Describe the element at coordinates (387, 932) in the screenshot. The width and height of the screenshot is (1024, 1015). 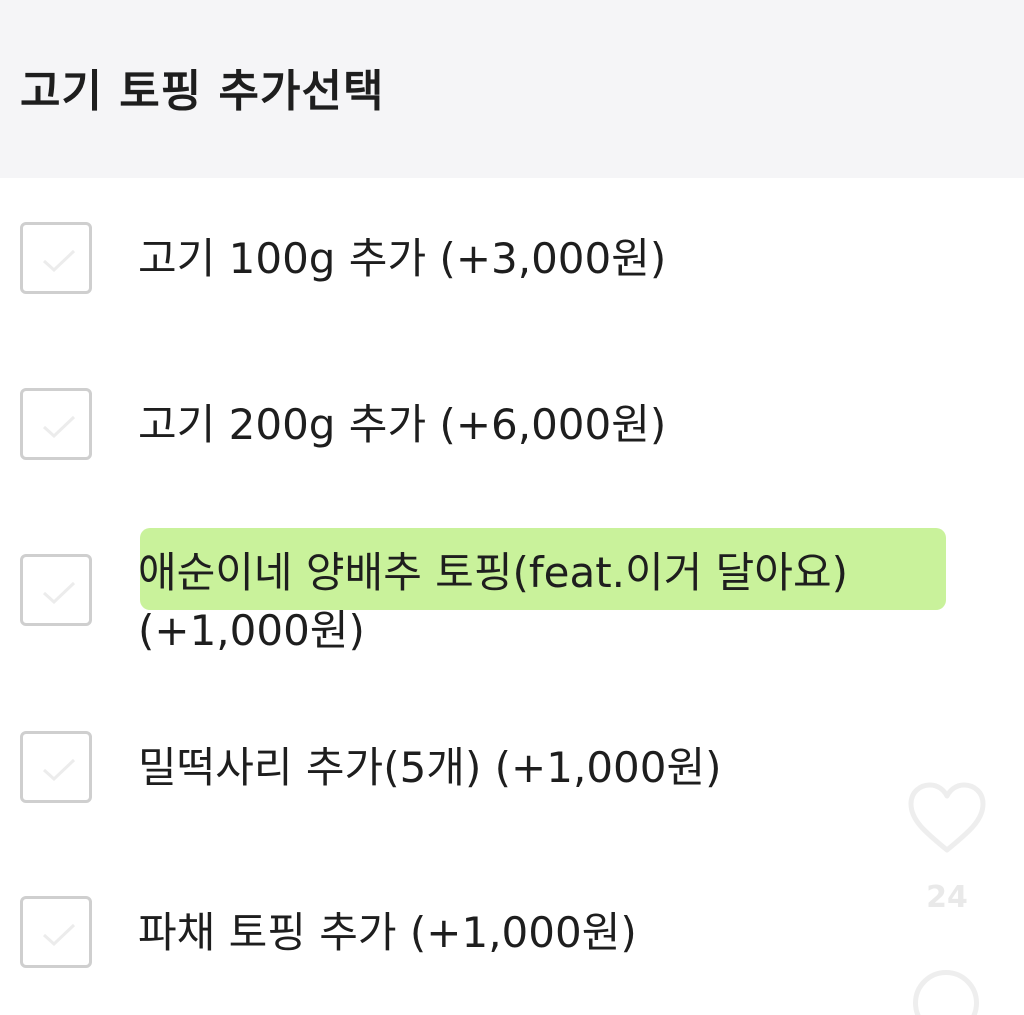
I see `option-label: 파채 토핑 추가 (+1,000원)` at that location.